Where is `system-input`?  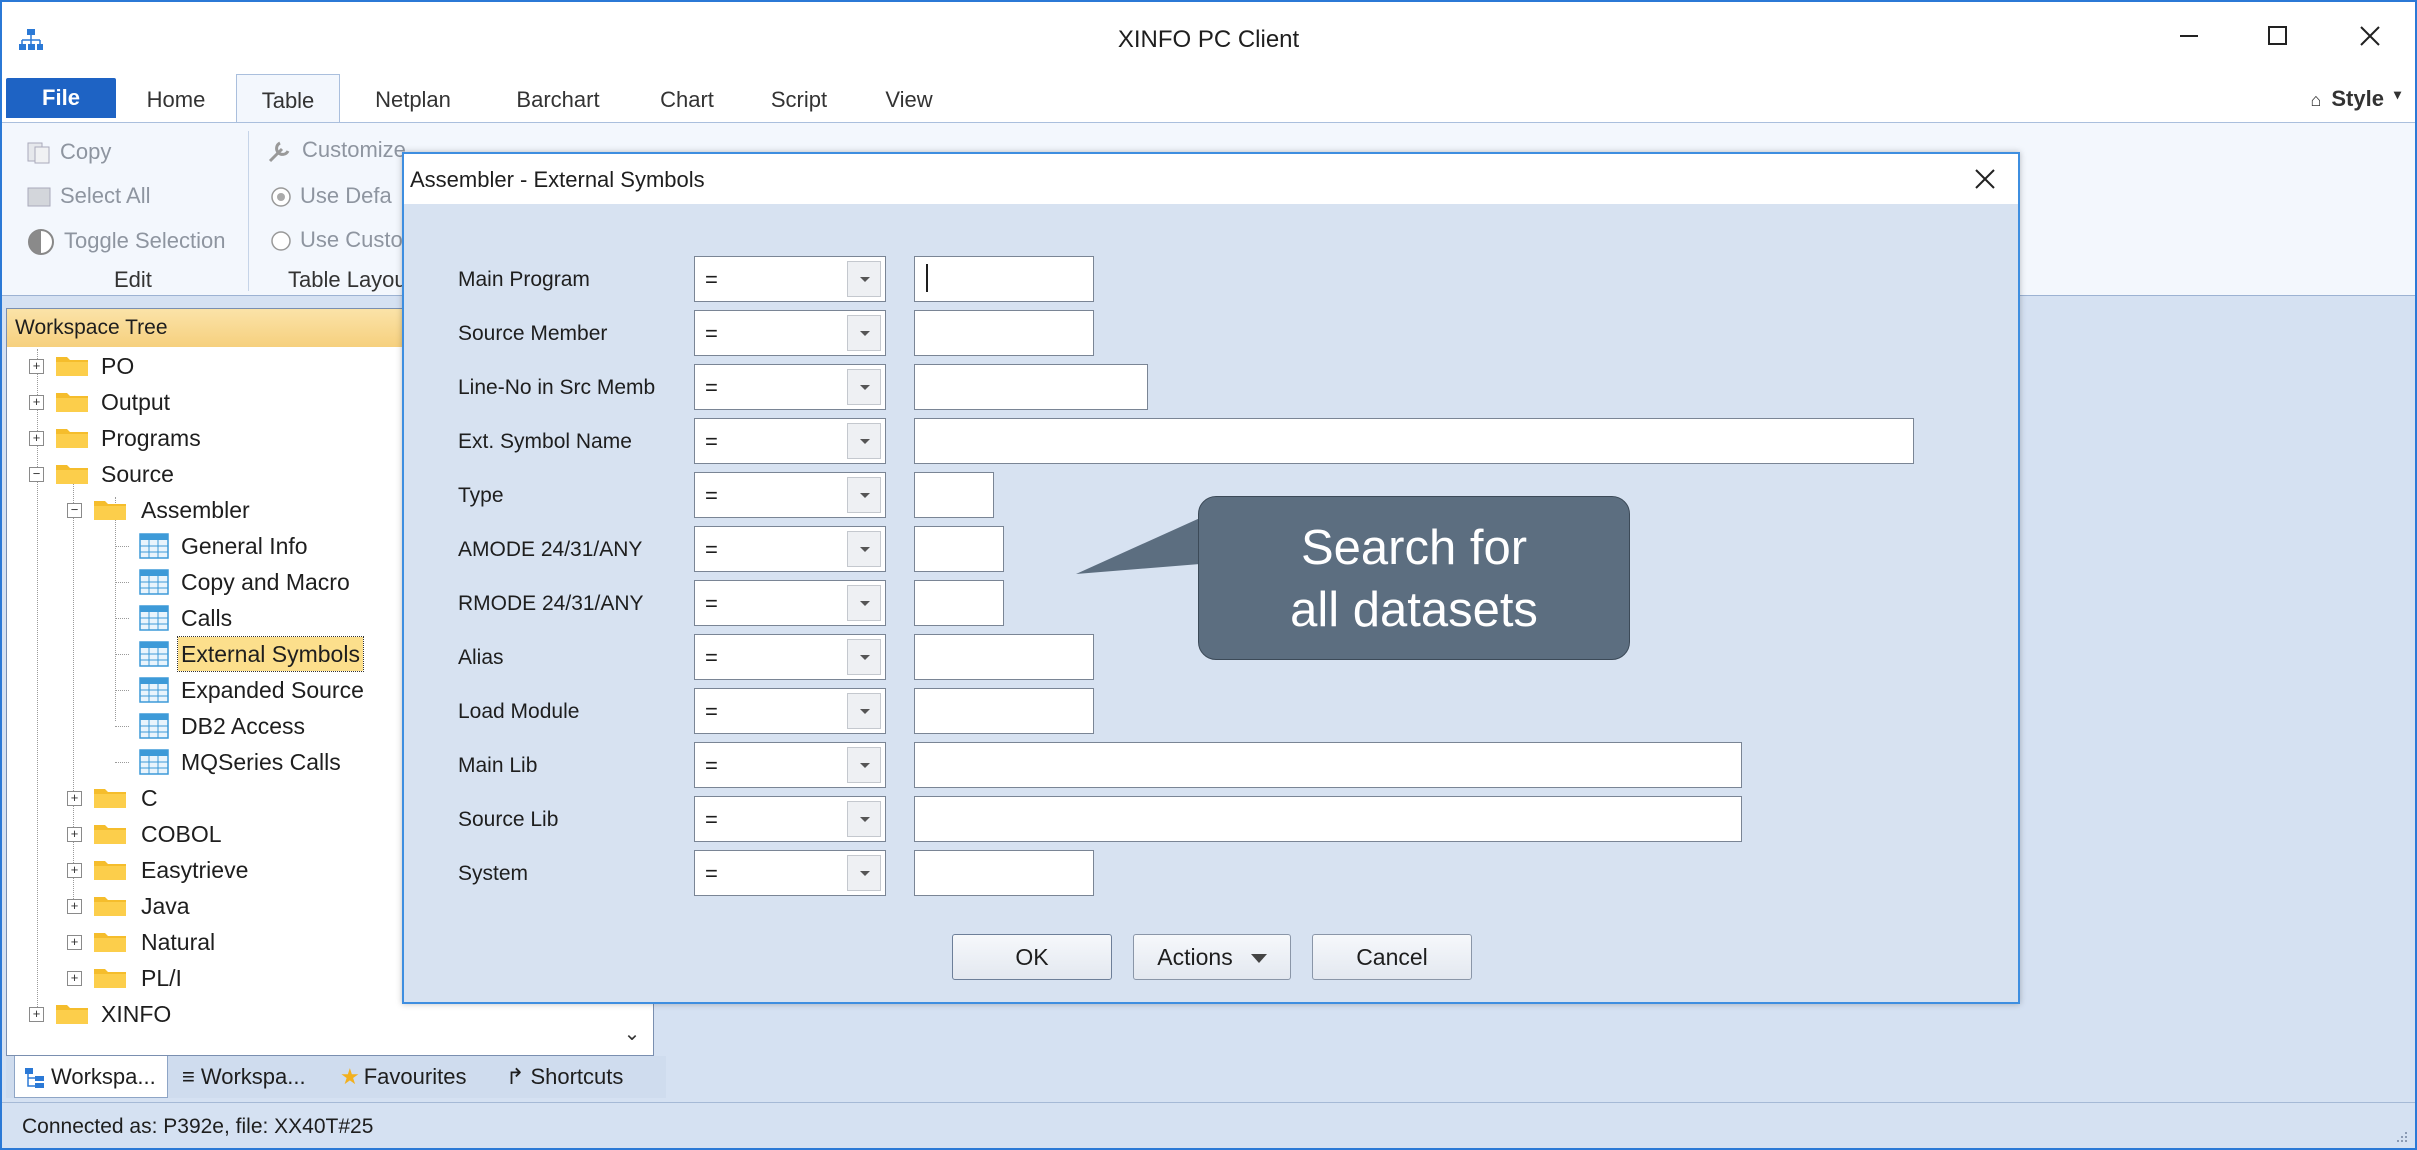 system-input is located at coordinates (1004, 873).